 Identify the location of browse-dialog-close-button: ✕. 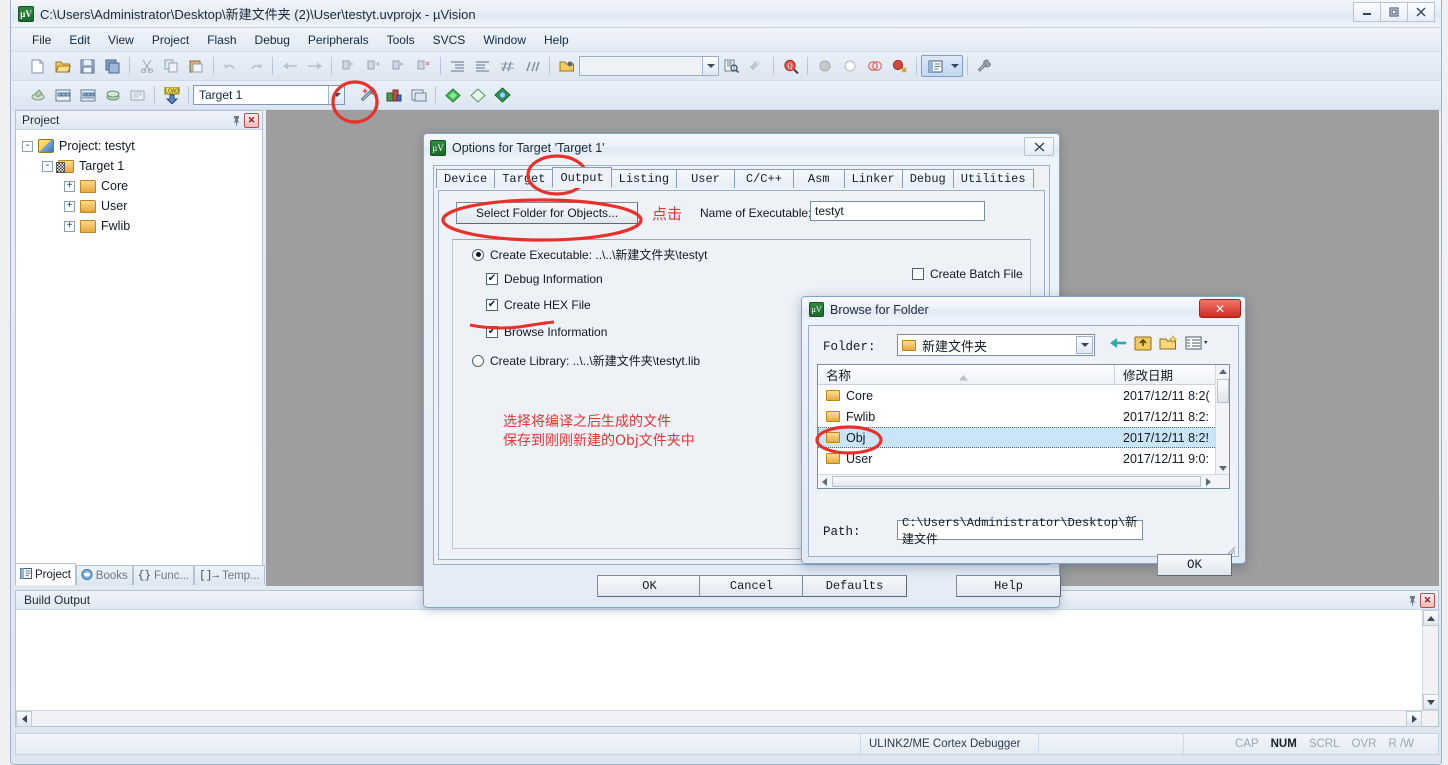
(1220, 308).